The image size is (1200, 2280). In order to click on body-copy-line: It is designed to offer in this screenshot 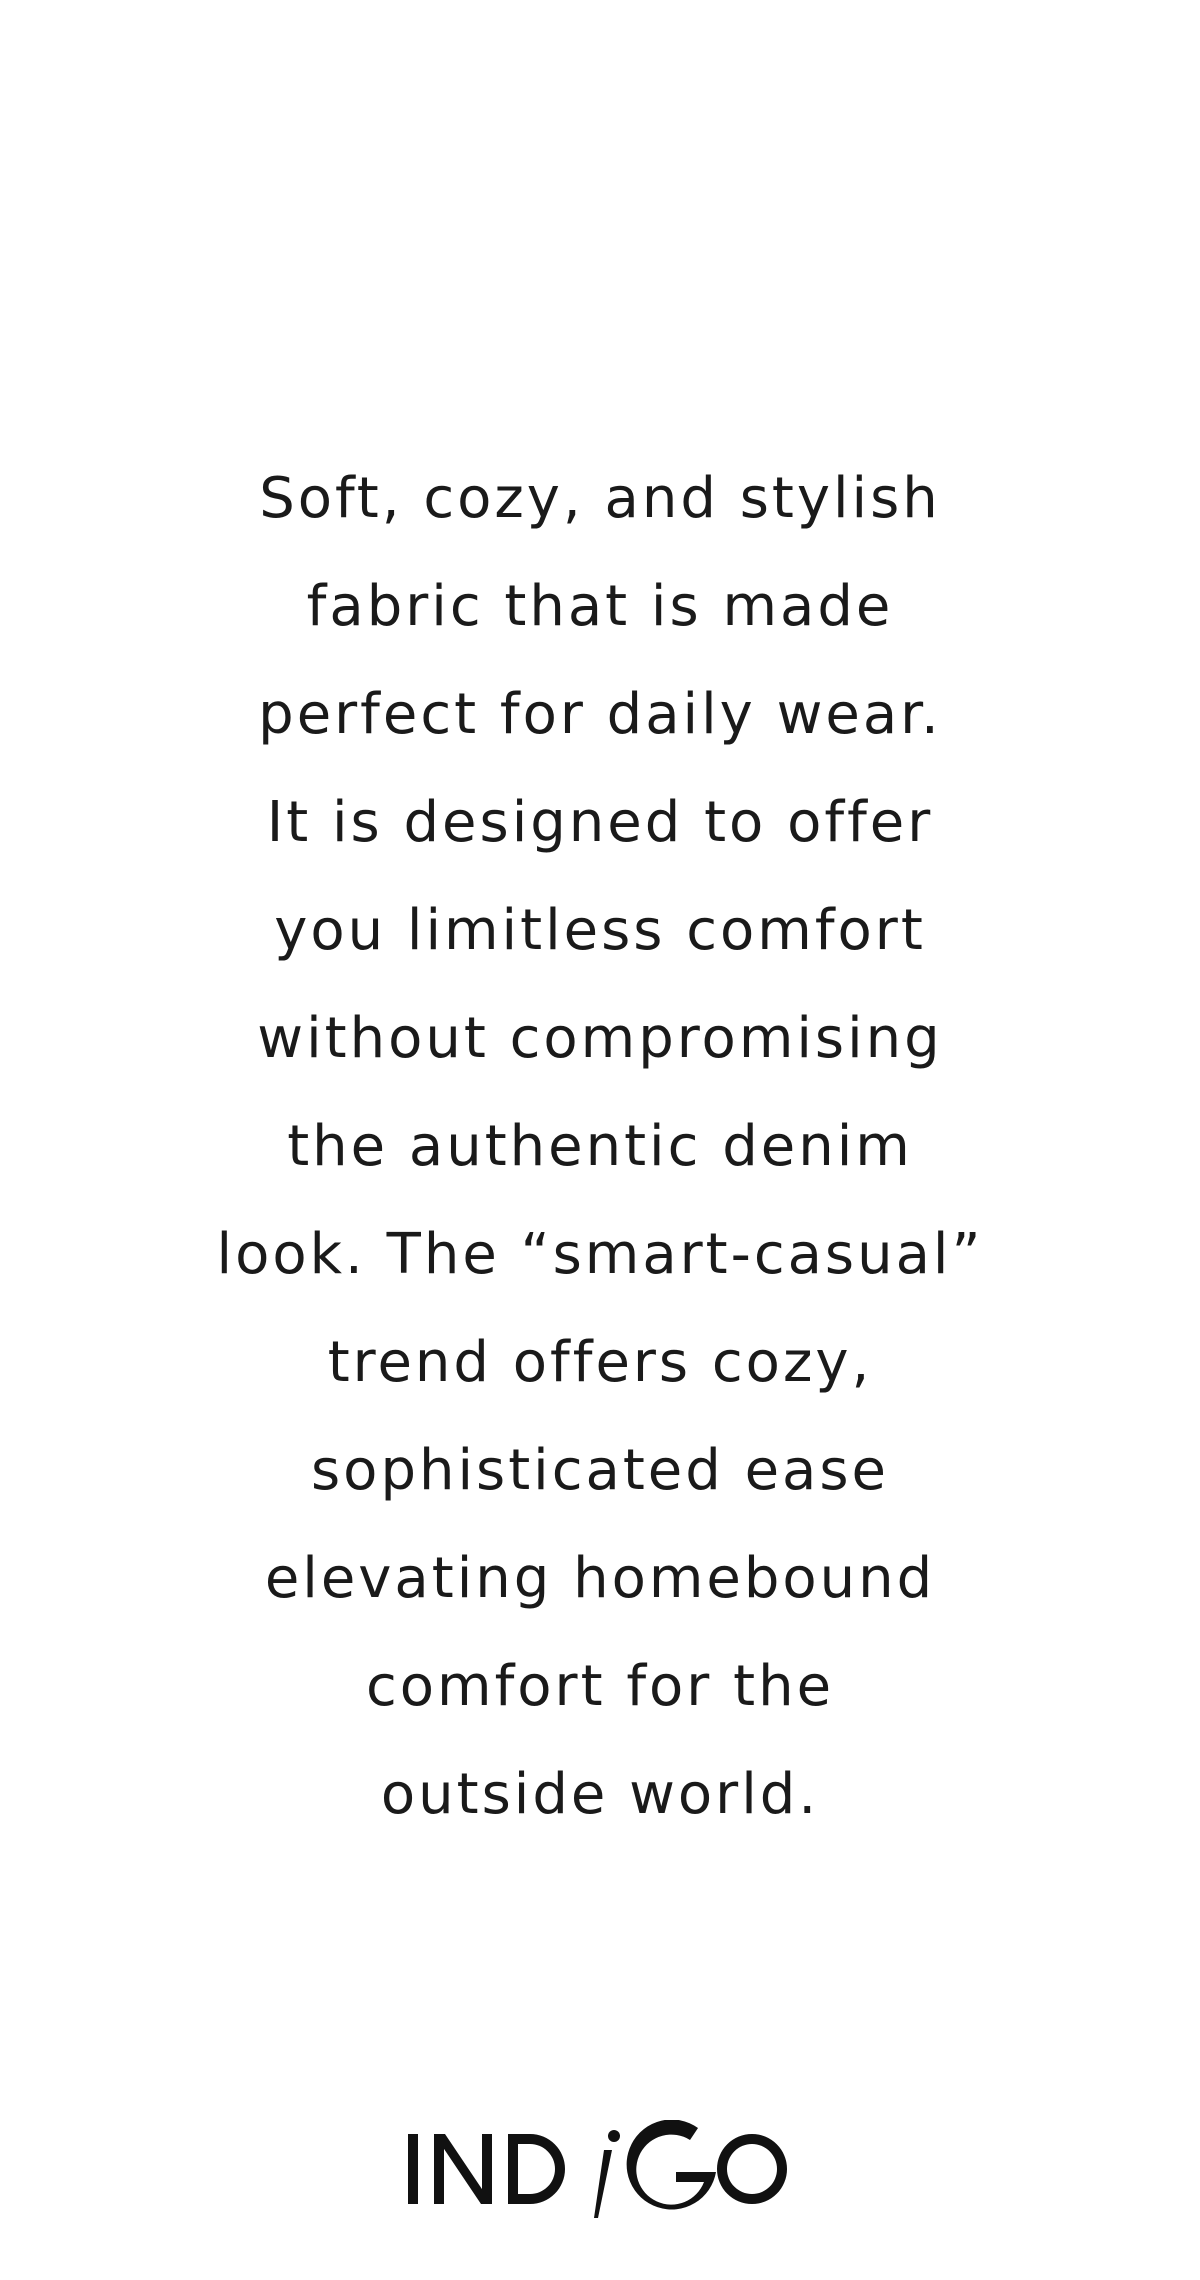, I will do `click(600, 822)`.